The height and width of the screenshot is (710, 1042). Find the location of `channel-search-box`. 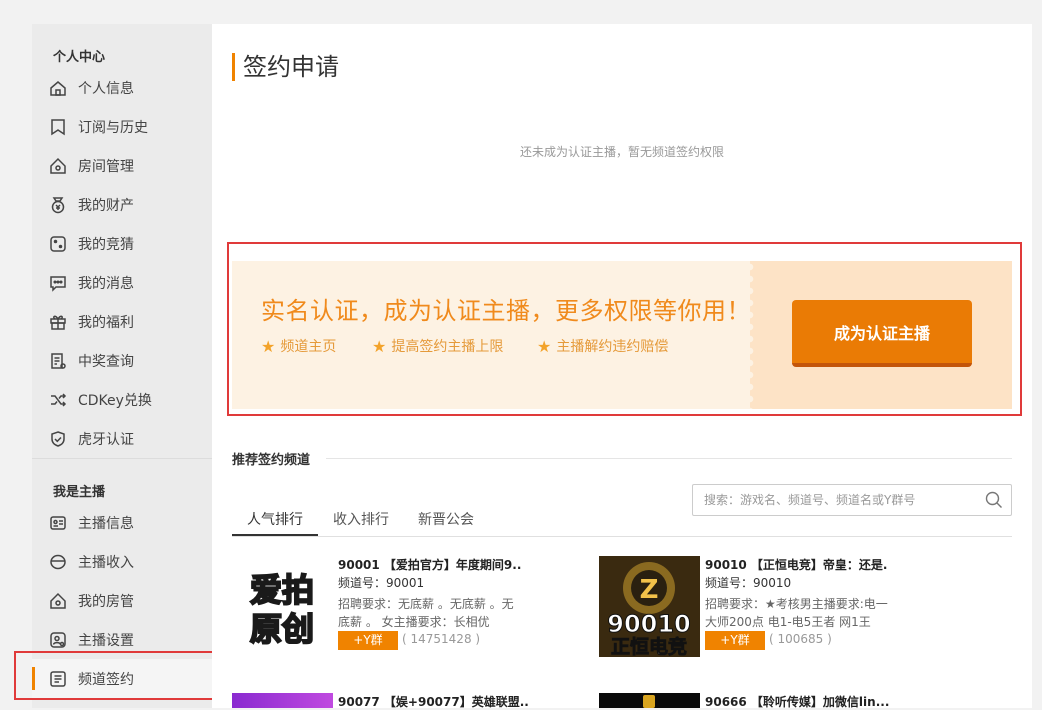

channel-search-box is located at coordinates (852, 500).